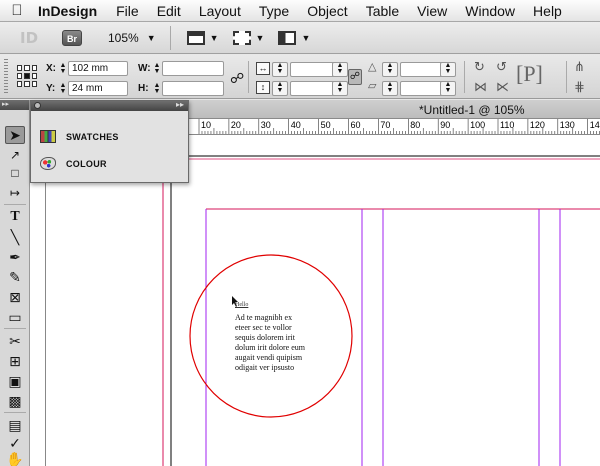  What do you see at coordinates (15, 317) in the screenshot?
I see `rectangle-tool-icon: ▭` at bounding box center [15, 317].